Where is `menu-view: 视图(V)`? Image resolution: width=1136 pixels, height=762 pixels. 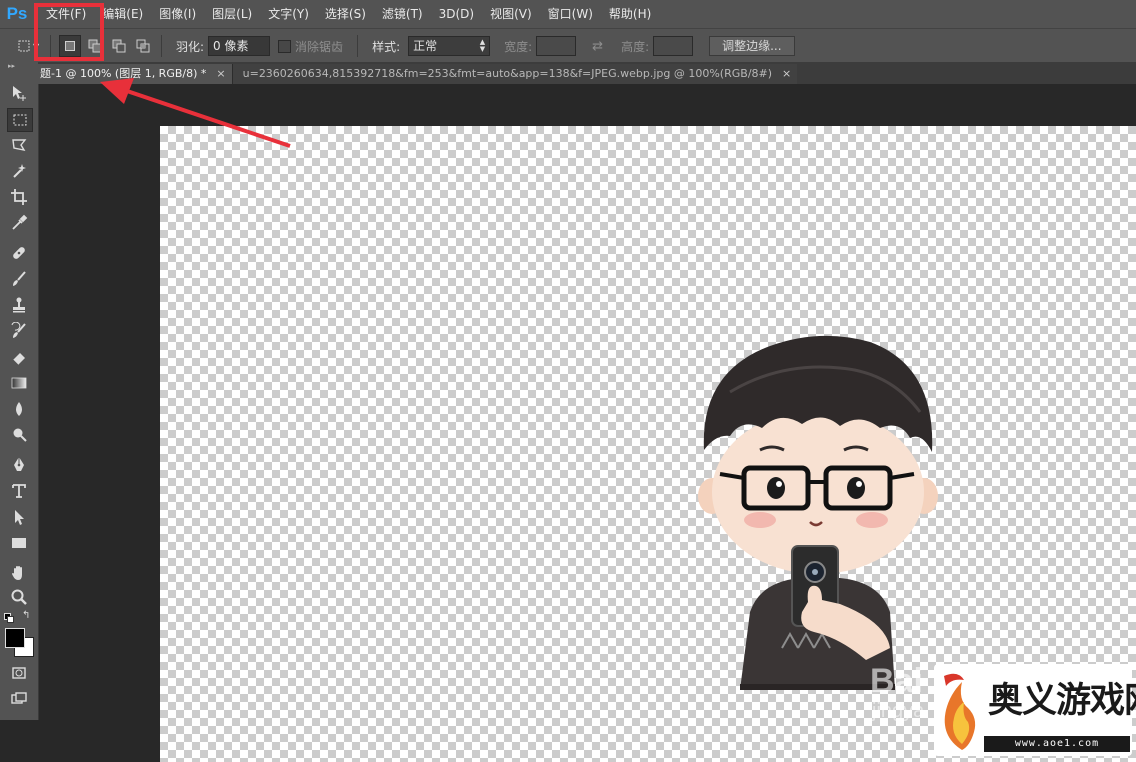 menu-view: 视图(V) is located at coordinates (511, 14).